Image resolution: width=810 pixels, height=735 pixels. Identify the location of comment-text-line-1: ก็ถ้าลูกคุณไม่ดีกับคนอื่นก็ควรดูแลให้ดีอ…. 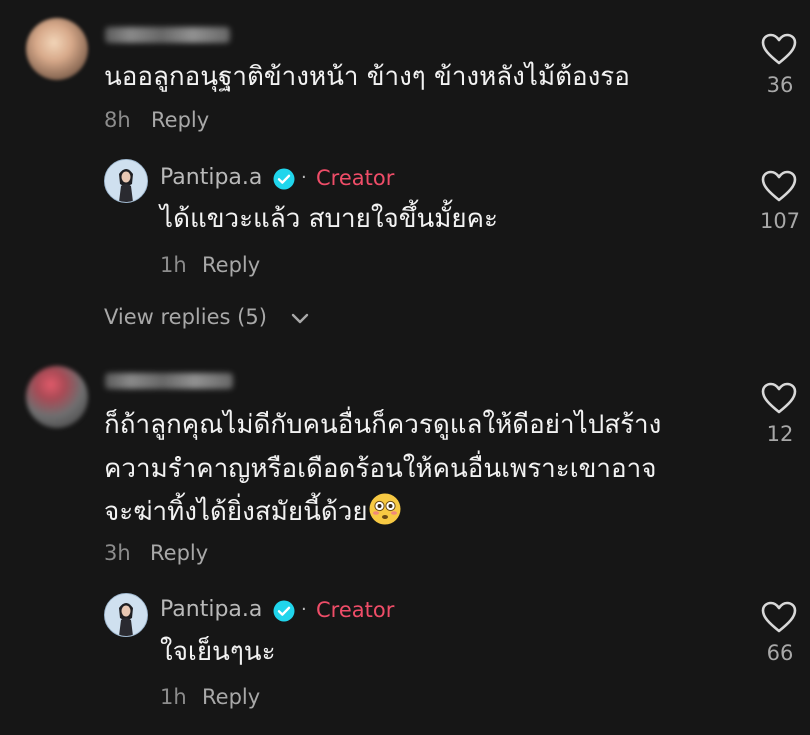
(383, 425).